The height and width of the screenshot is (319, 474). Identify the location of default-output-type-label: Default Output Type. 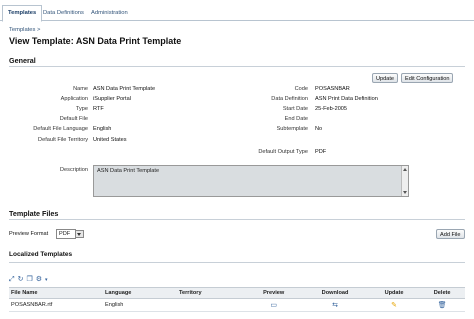
(283, 152).